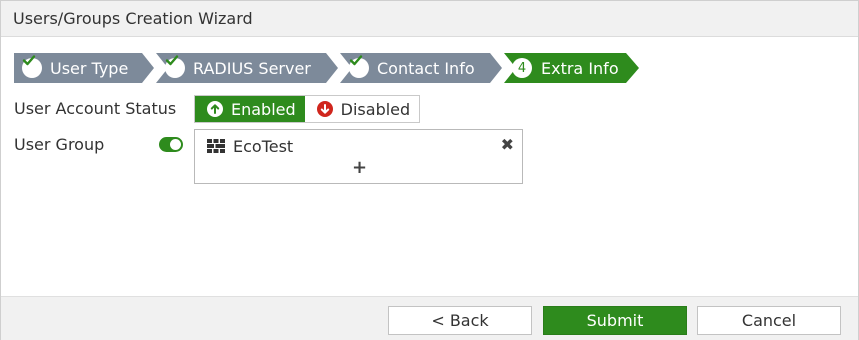 Image resolution: width=859 pixels, height=340 pixels. I want to click on step-contact-info: Contact Info, so click(412, 68).